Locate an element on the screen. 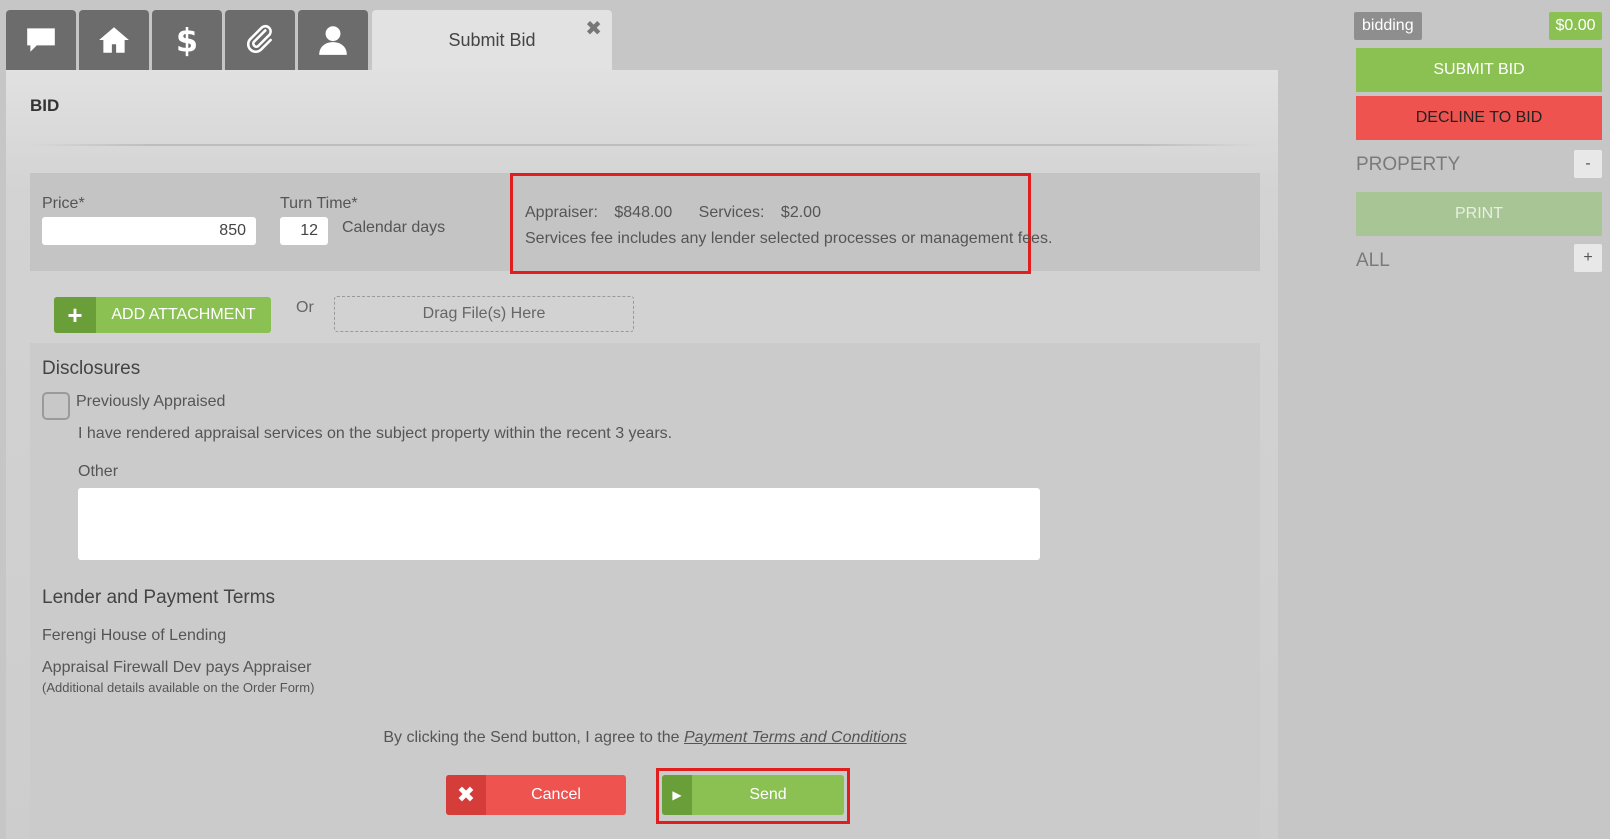 The height and width of the screenshot is (839, 1610). disclosures-title: Disclosures is located at coordinates (91, 368).